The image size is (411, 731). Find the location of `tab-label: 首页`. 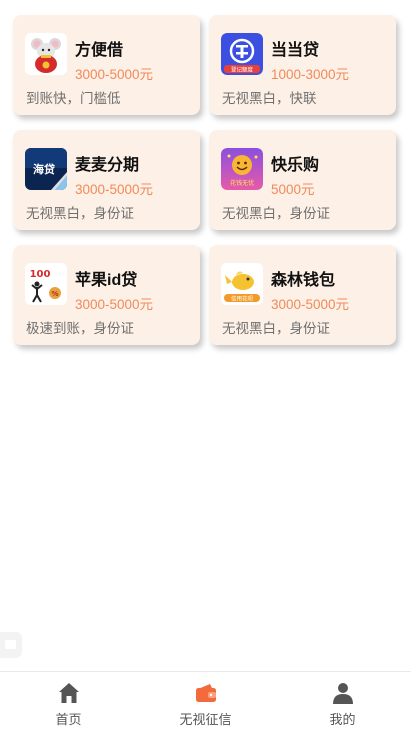

tab-label: 首页 is located at coordinates (68, 719).